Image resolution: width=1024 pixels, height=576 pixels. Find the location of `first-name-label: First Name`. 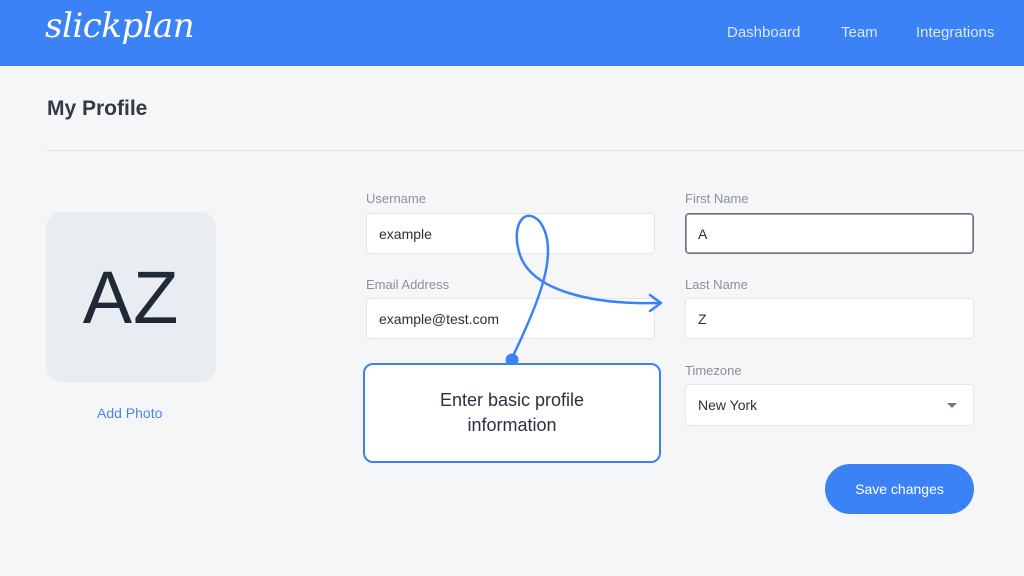

first-name-label: First Name is located at coordinates (717, 198).